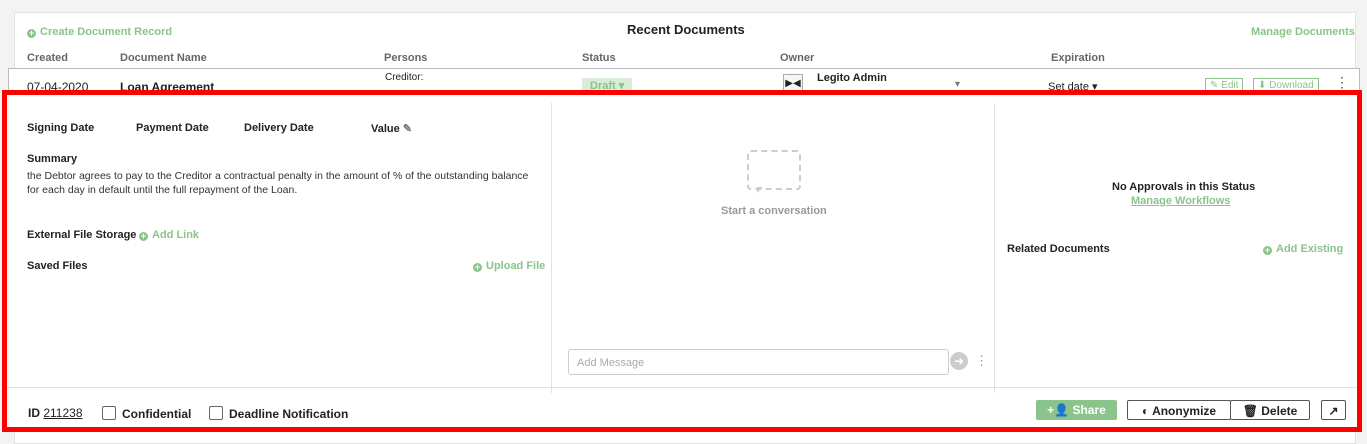 The image size is (1367, 444). What do you see at coordinates (797, 58) in the screenshot?
I see `column-header-owner: Owner` at bounding box center [797, 58].